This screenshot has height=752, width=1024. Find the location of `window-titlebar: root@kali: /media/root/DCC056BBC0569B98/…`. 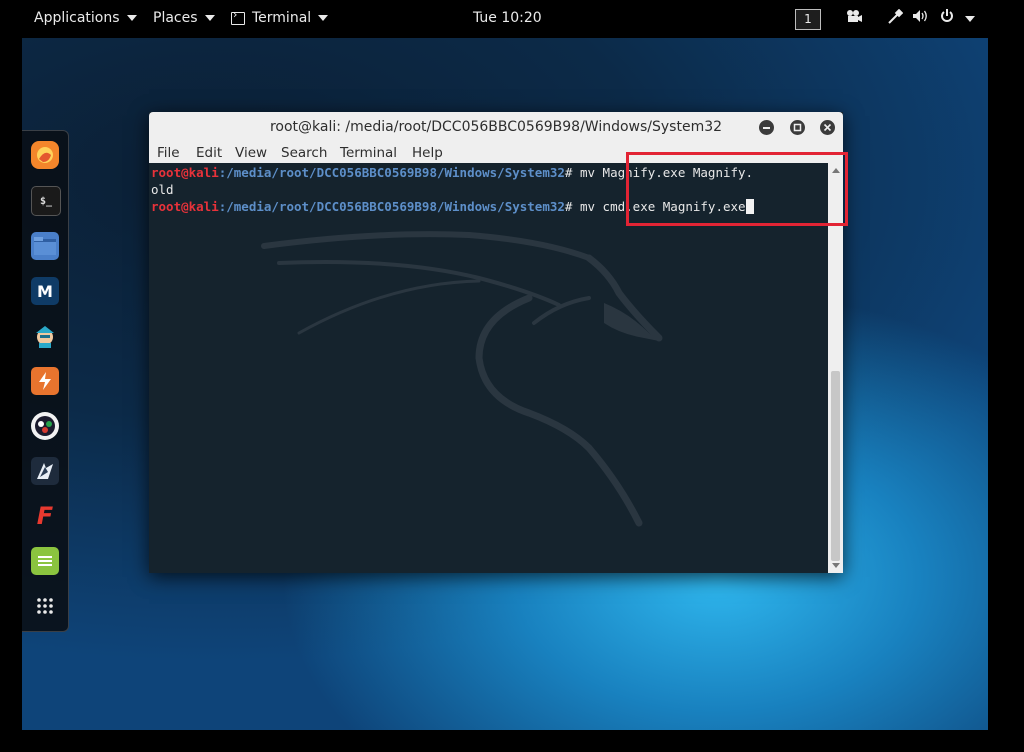

window-titlebar: root@kali: /media/root/DCC056BBC0569B98/… is located at coordinates (496, 127).